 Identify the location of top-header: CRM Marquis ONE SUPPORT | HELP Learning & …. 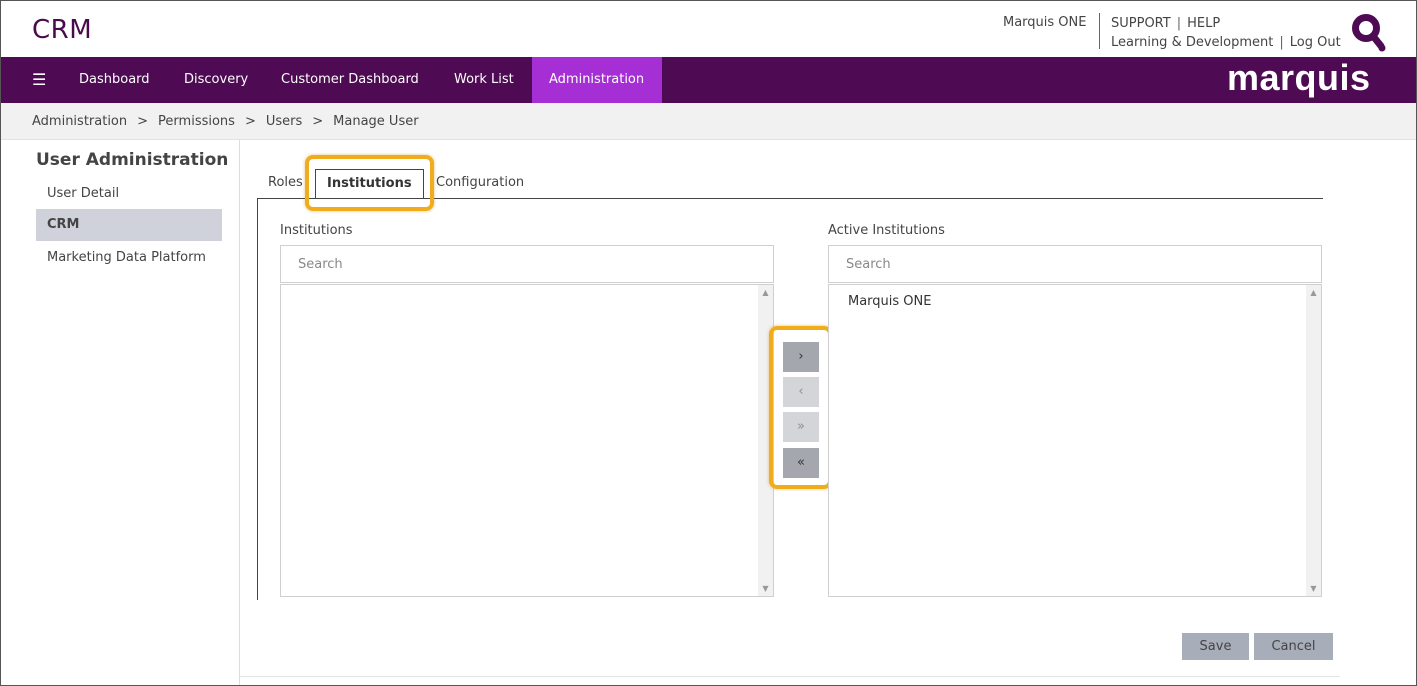
(708, 29).